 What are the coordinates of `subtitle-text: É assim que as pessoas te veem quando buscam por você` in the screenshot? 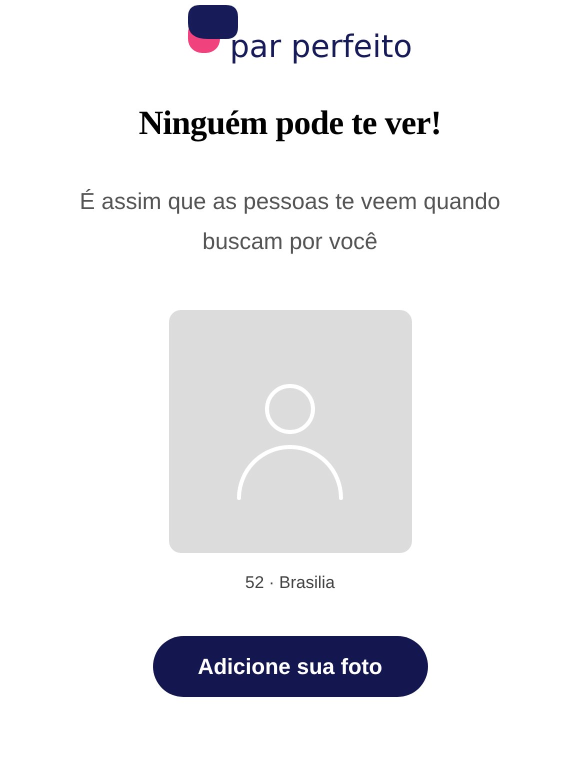 It's located at (290, 221).